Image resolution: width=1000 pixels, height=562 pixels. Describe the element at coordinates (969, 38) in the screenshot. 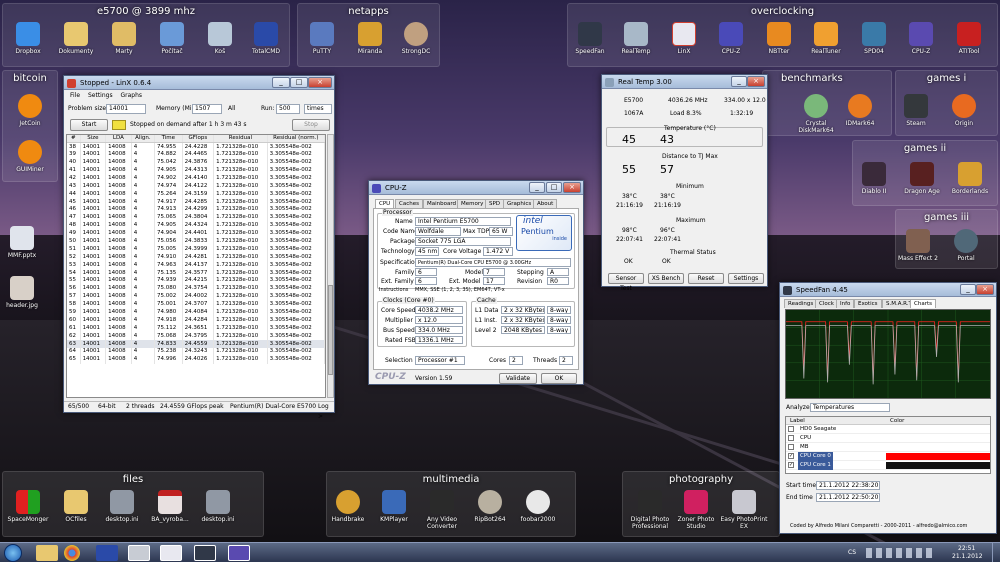

I see `desktop-icon-atitool: ATITool` at that location.